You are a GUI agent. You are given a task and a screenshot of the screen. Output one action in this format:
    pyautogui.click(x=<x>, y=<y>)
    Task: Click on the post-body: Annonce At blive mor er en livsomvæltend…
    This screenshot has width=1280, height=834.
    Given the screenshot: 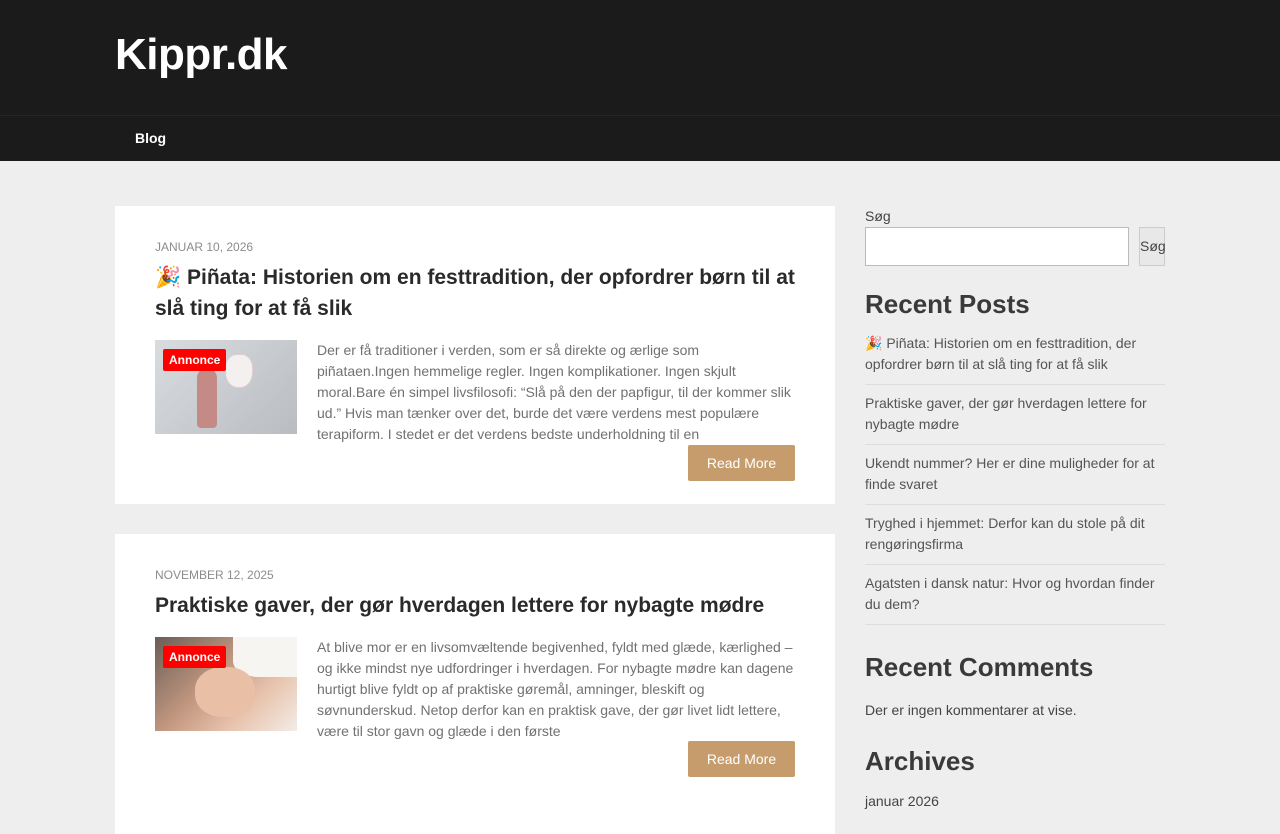 What is the action you would take?
    pyautogui.click(x=475, y=688)
    